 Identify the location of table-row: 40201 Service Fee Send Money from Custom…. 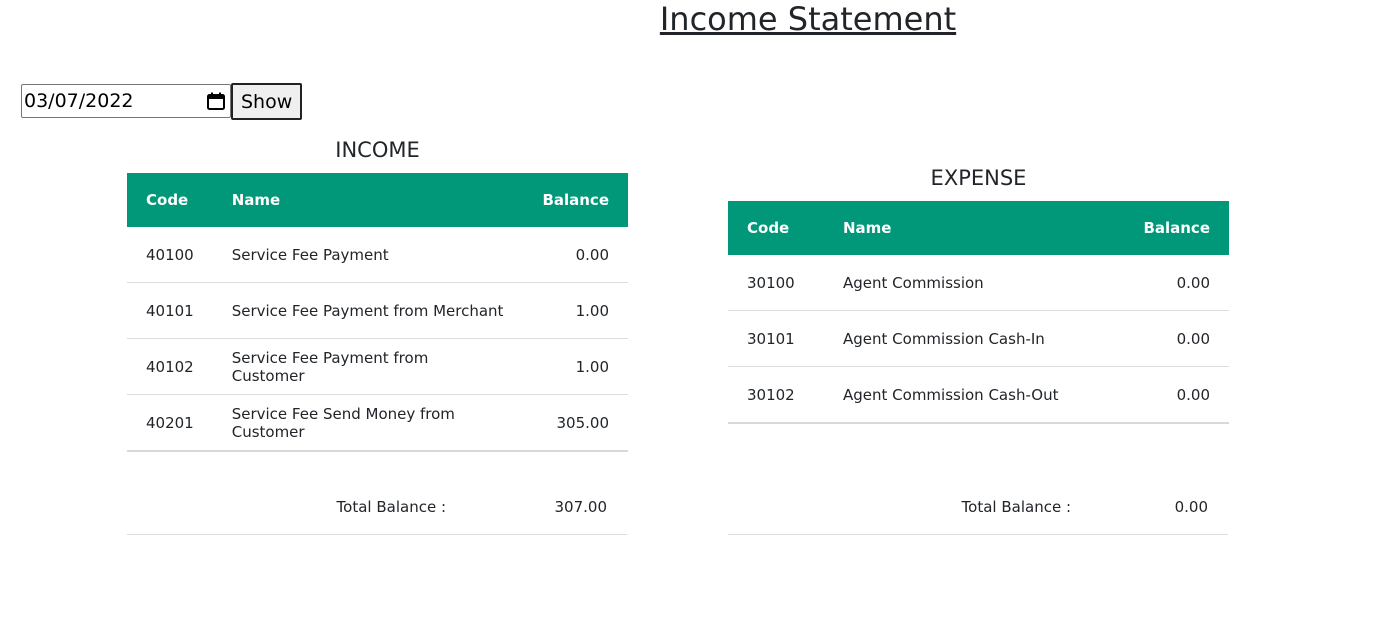
(377, 423).